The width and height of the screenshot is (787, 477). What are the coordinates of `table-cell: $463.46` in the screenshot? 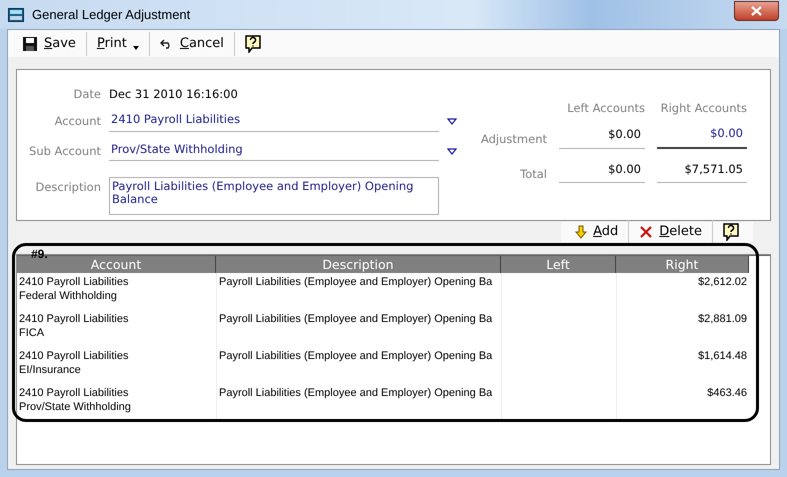 It's located at (682, 402).